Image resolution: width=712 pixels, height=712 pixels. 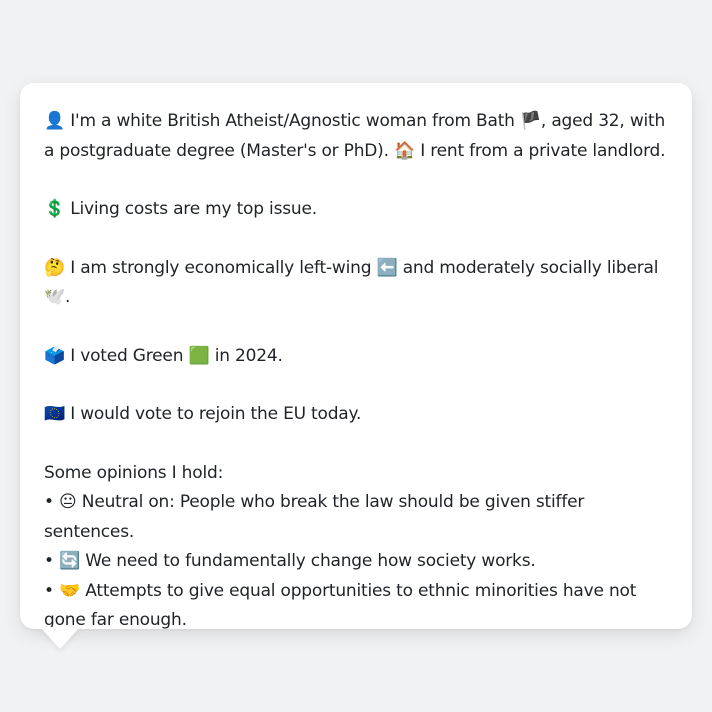 I want to click on bubble-tail, so click(x=60, y=638).